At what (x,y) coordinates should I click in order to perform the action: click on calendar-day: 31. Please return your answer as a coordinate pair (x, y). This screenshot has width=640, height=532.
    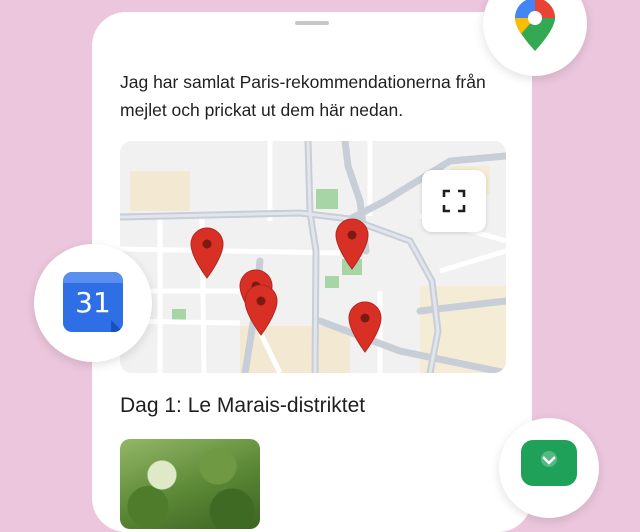
    Looking at the image, I should click on (93, 302).